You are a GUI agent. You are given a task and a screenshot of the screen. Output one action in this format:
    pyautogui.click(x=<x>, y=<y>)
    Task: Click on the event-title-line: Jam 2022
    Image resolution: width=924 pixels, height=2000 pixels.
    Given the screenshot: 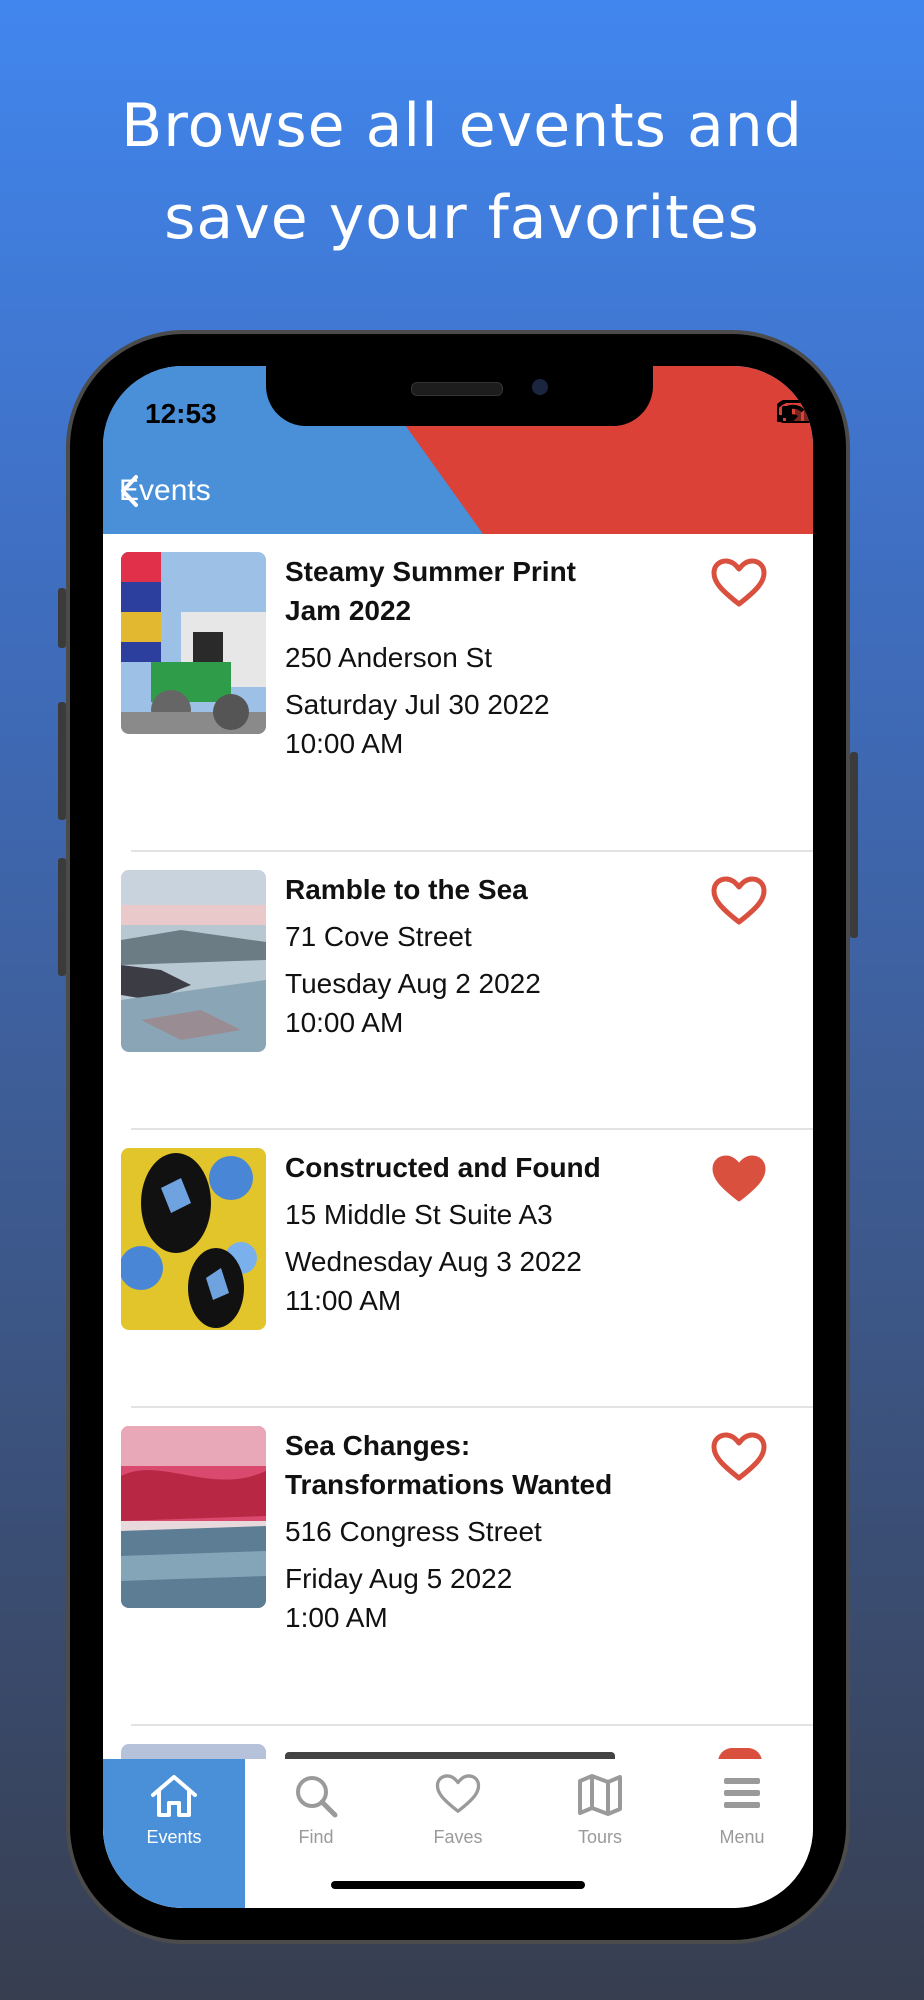 What is the action you would take?
    pyautogui.click(x=348, y=610)
    